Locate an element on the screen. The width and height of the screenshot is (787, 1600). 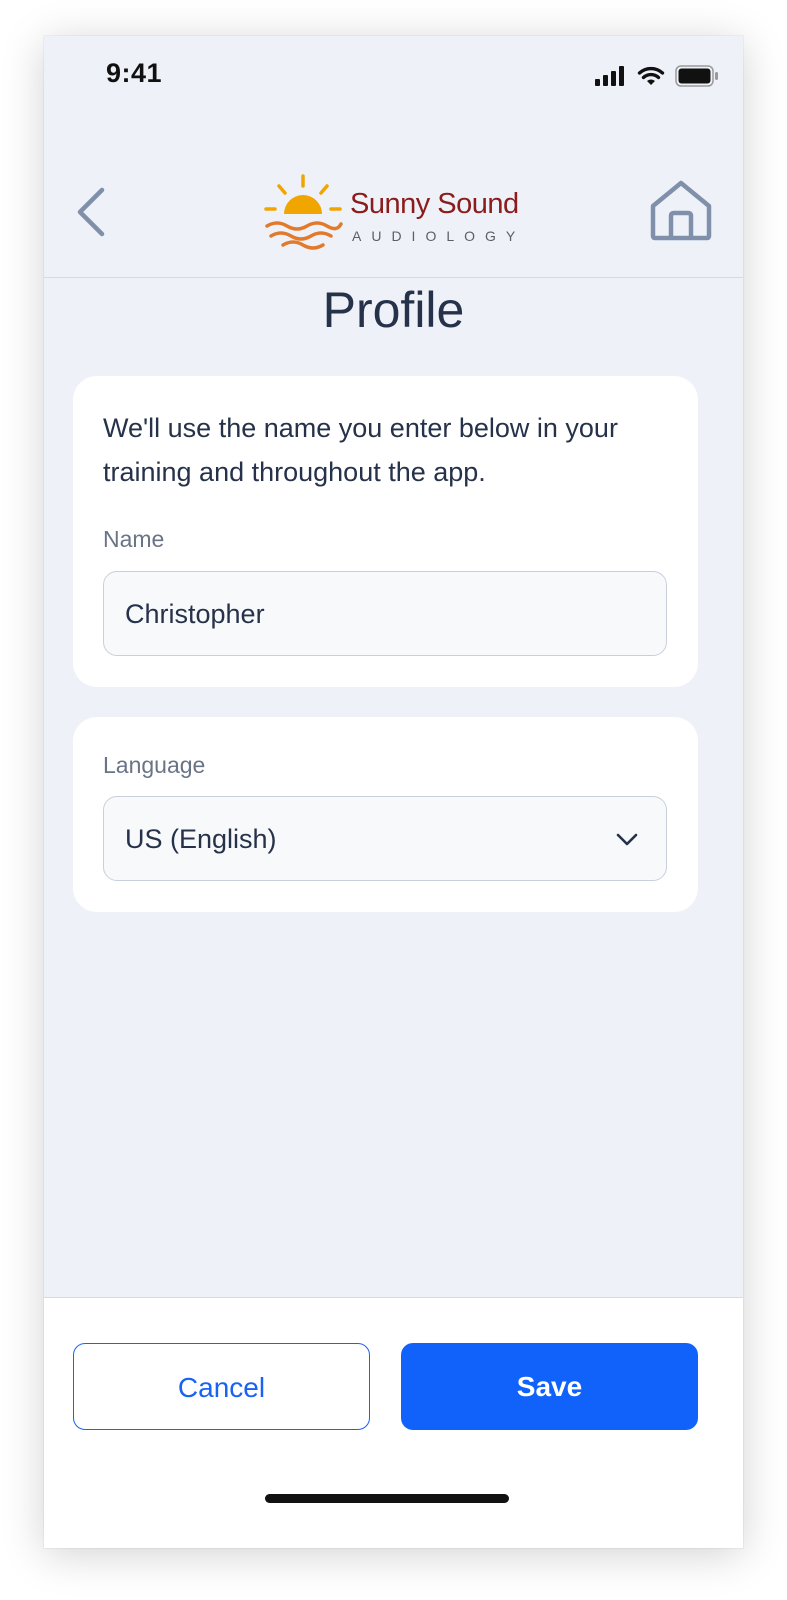
name-field is located at coordinates (385, 614).